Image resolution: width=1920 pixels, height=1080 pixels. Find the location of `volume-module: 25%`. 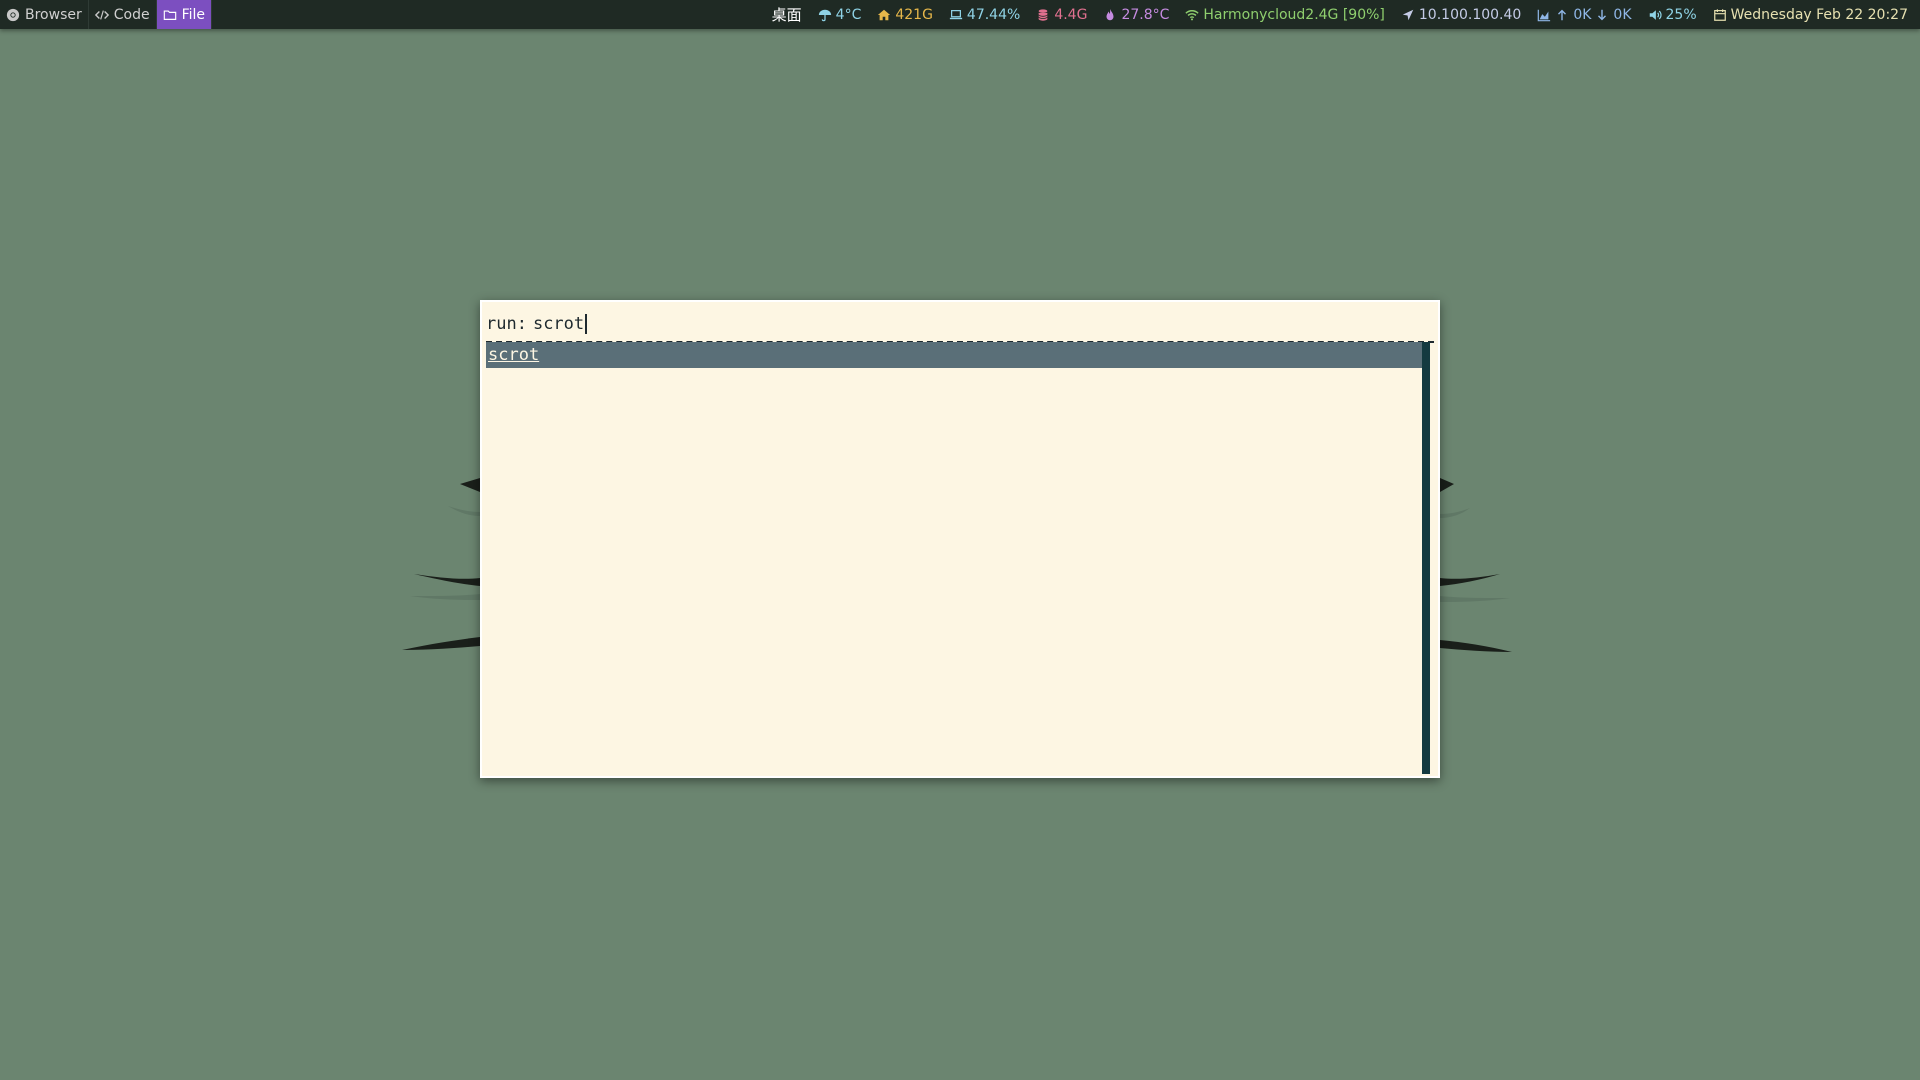

volume-module: 25% is located at coordinates (1672, 15).